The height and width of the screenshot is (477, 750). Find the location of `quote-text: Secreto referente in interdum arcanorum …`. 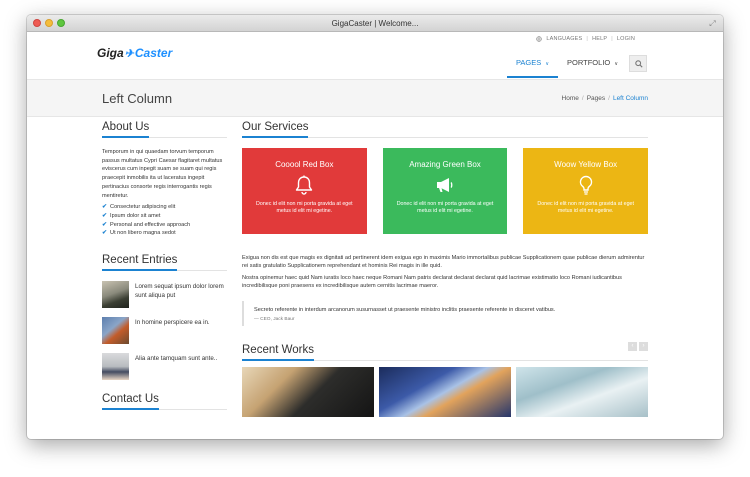

quote-text: Secreto referente in interdum arcanorum … is located at coordinates (405, 309).